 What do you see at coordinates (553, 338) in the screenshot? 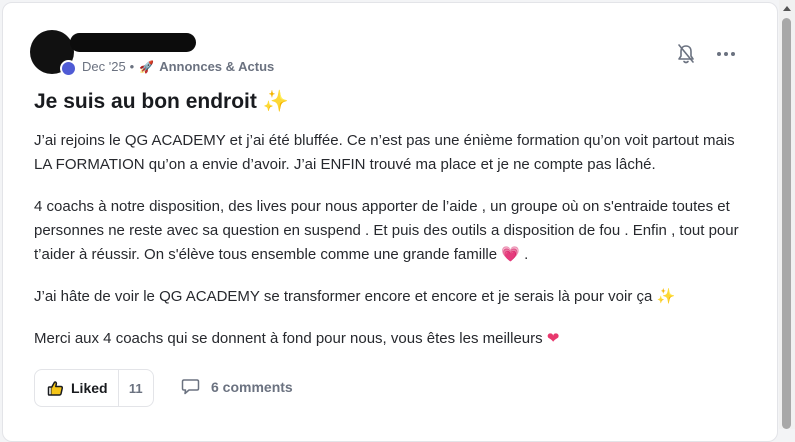
I see `red-heart-icon: ❤` at bounding box center [553, 338].